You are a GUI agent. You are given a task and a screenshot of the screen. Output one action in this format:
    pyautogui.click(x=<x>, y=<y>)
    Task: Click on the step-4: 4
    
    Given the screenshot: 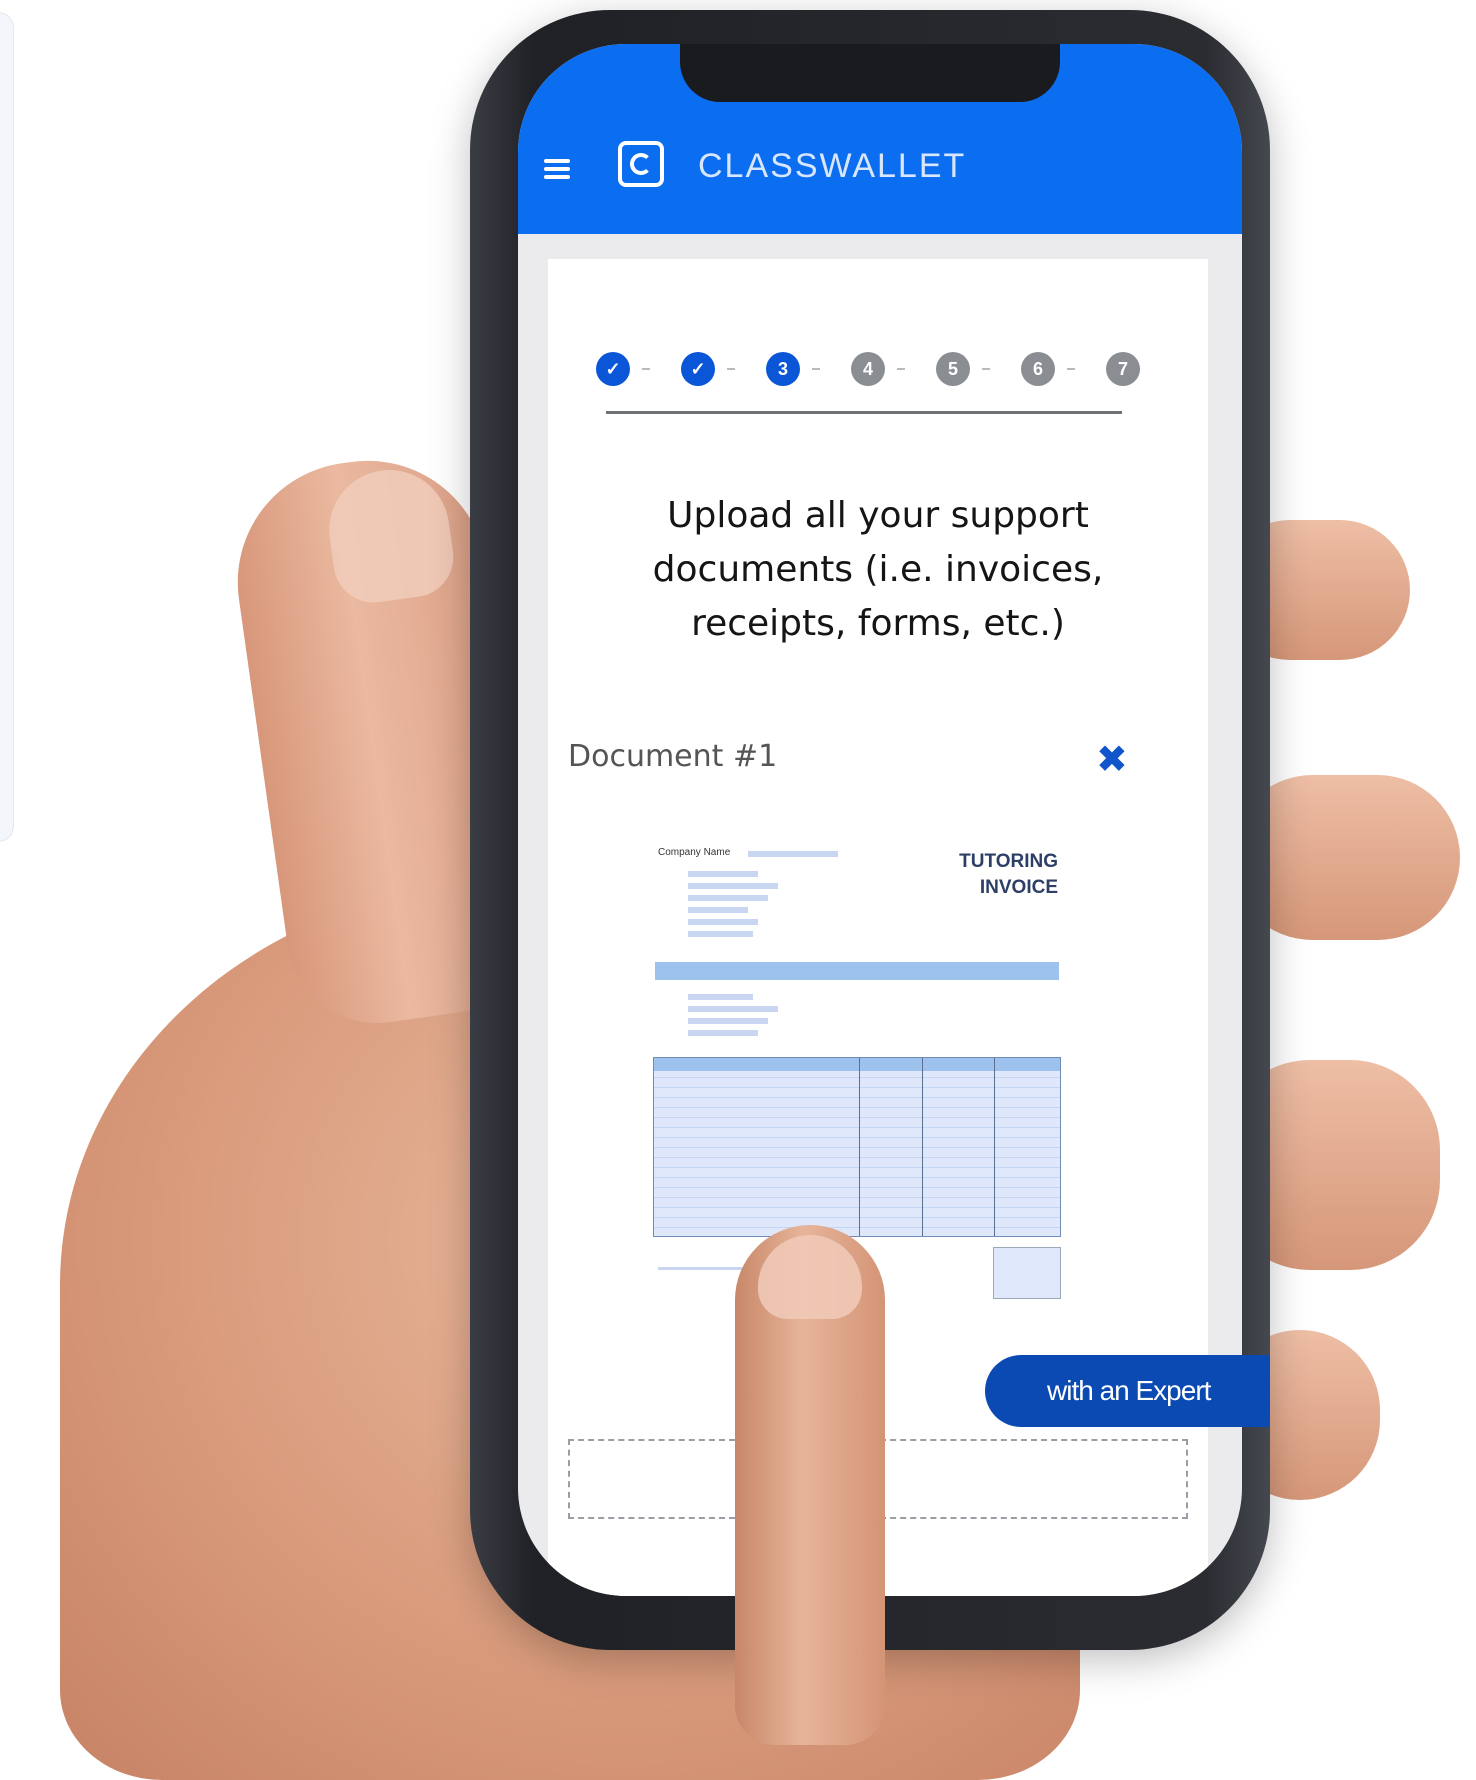 What is the action you would take?
    pyautogui.click(x=868, y=369)
    